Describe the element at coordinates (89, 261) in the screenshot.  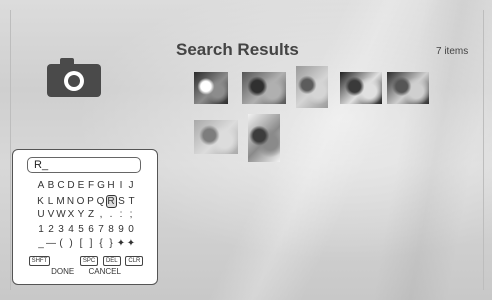
I see `space-key: SPC` at that location.